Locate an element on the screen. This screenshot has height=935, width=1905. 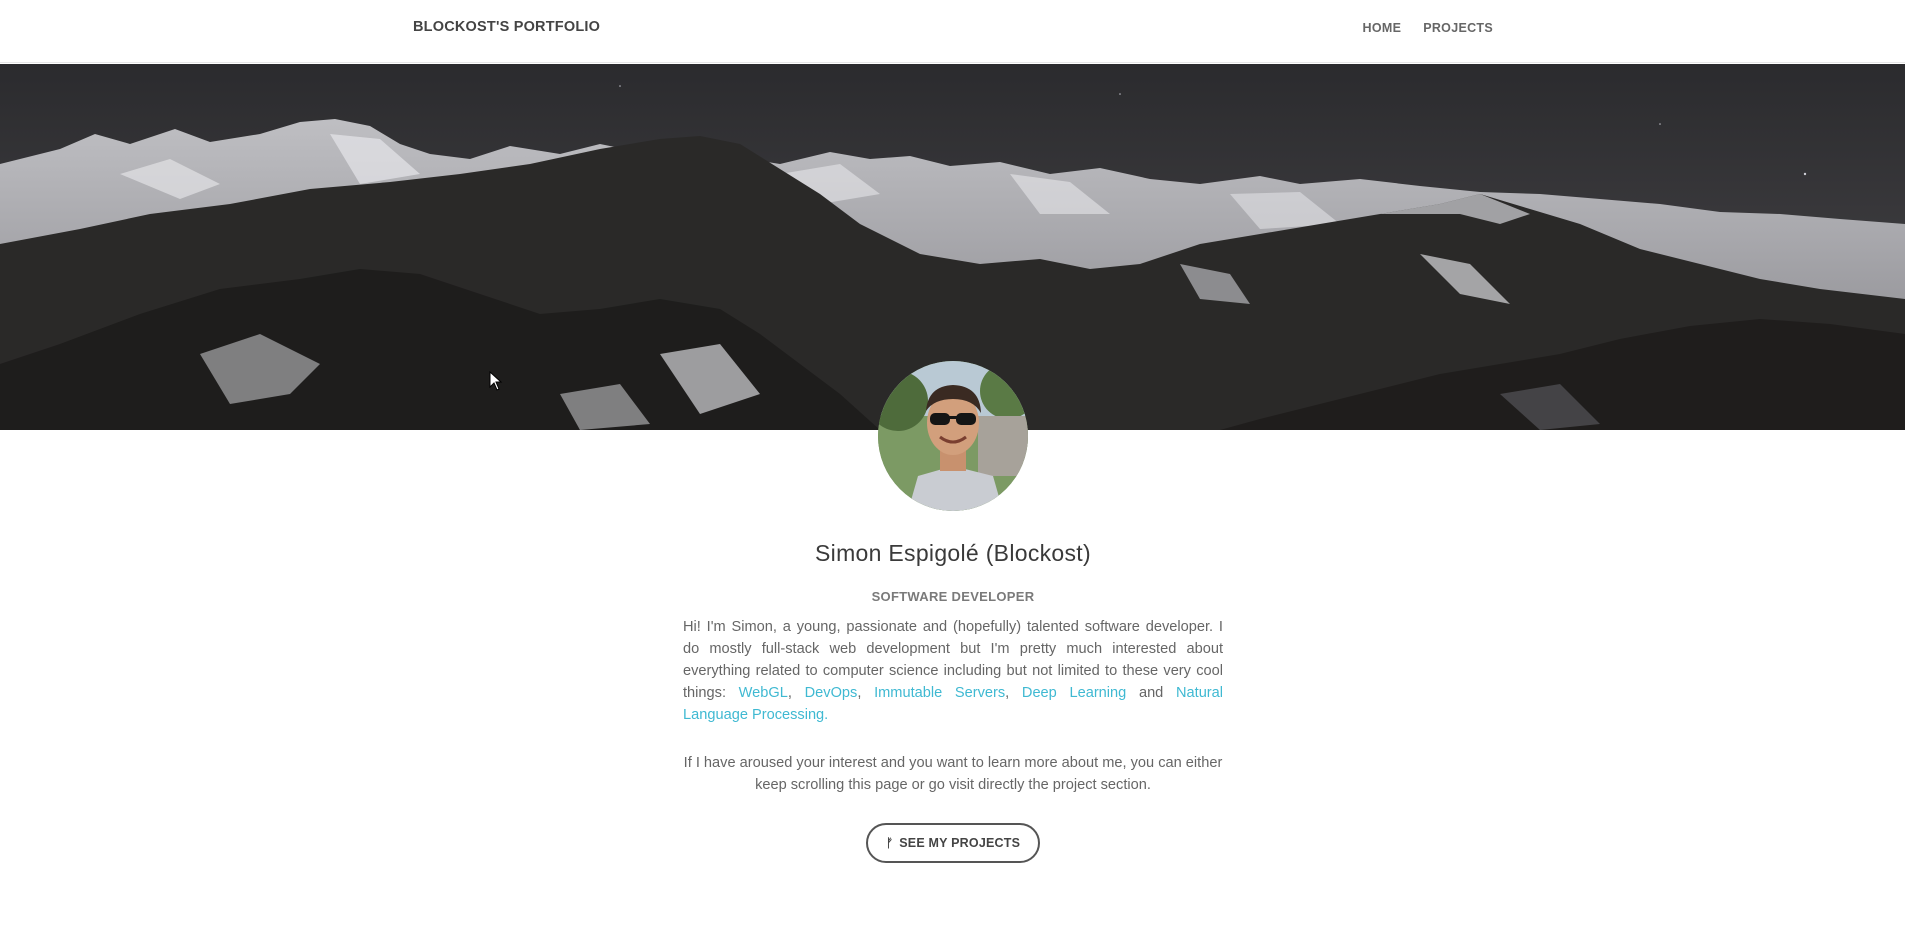
nav-link-projects: PROJECTS is located at coordinates (1458, 28).